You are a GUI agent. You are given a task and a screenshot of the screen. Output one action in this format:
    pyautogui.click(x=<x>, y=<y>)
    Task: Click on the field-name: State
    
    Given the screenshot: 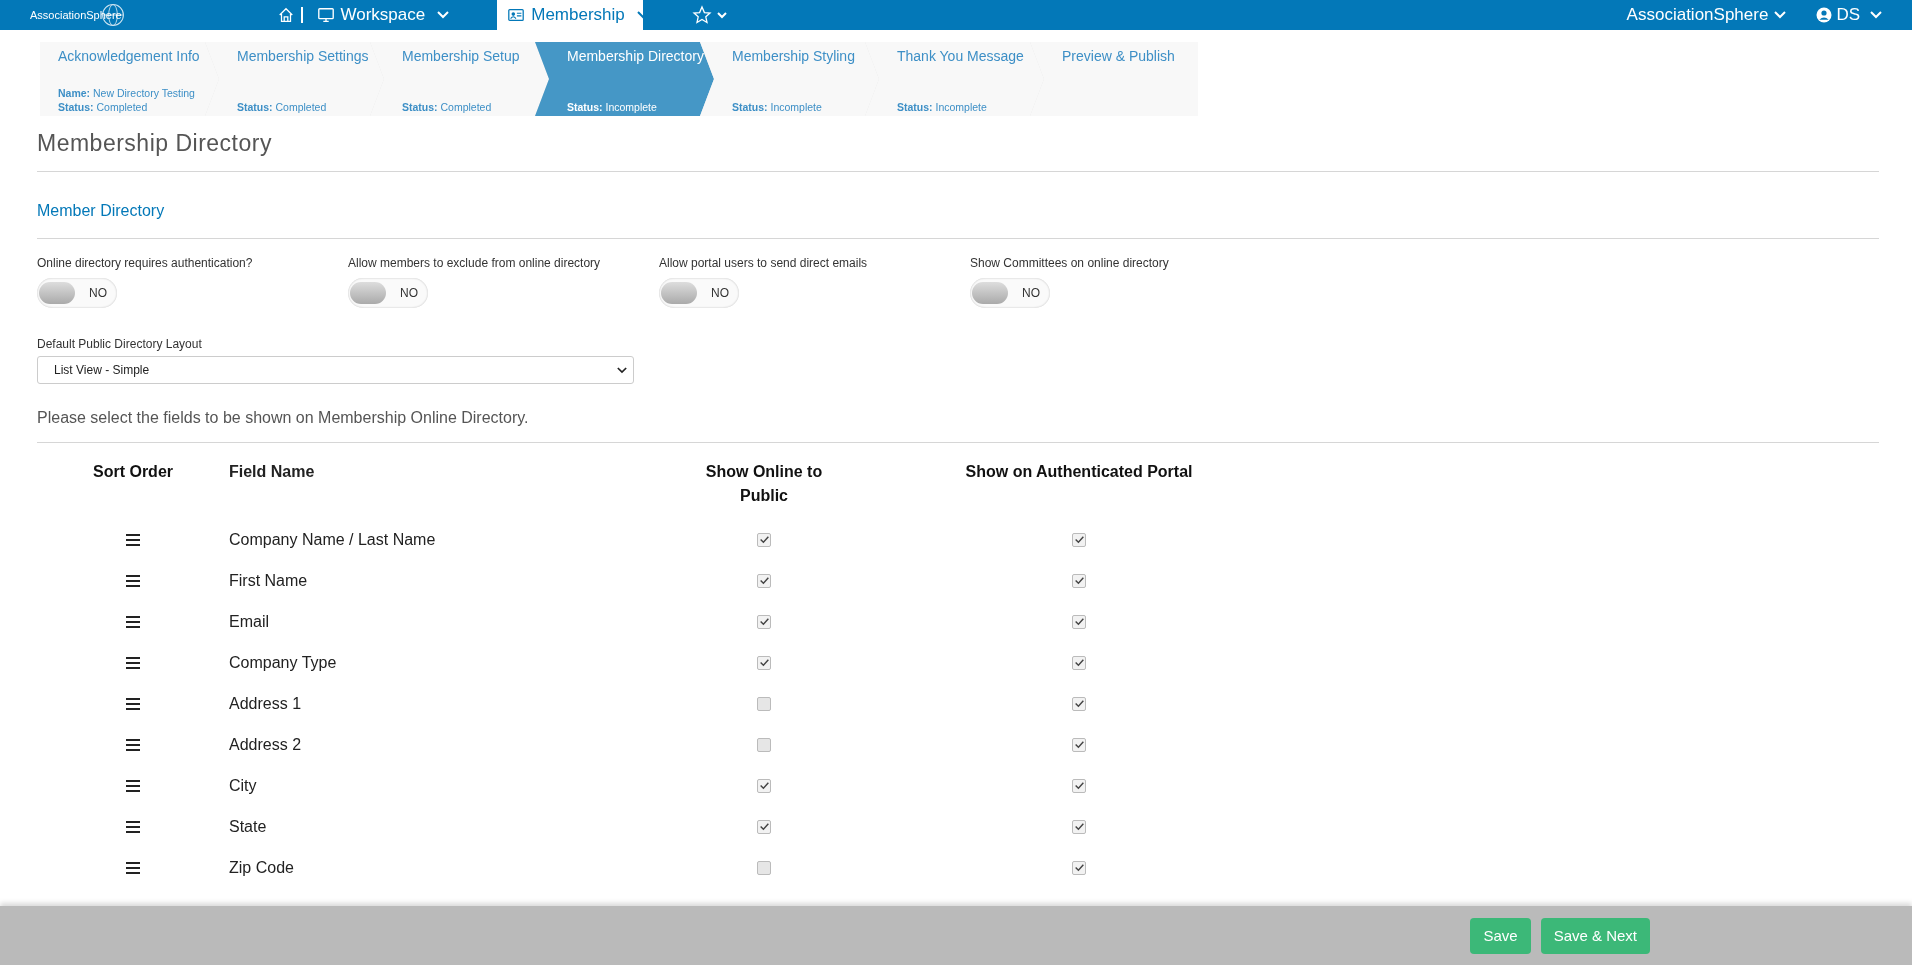 What is the action you would take?
    pyautogui.click(x=248, y=826)
    